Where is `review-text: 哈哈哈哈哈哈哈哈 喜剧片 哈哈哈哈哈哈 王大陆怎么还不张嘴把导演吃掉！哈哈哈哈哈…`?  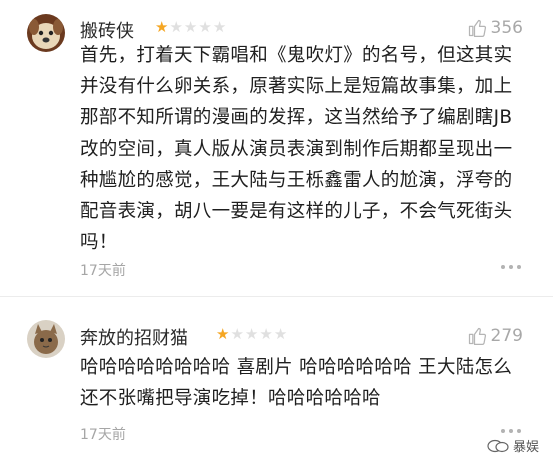
review-text: 哈哈哈哈哈哈哈哈 喜剧片 哈哈哈哈哈哈 王大陆怎么还不张嘴把导演吃掉！哈哈哈哈哈… is located at coordinates (296, 383).